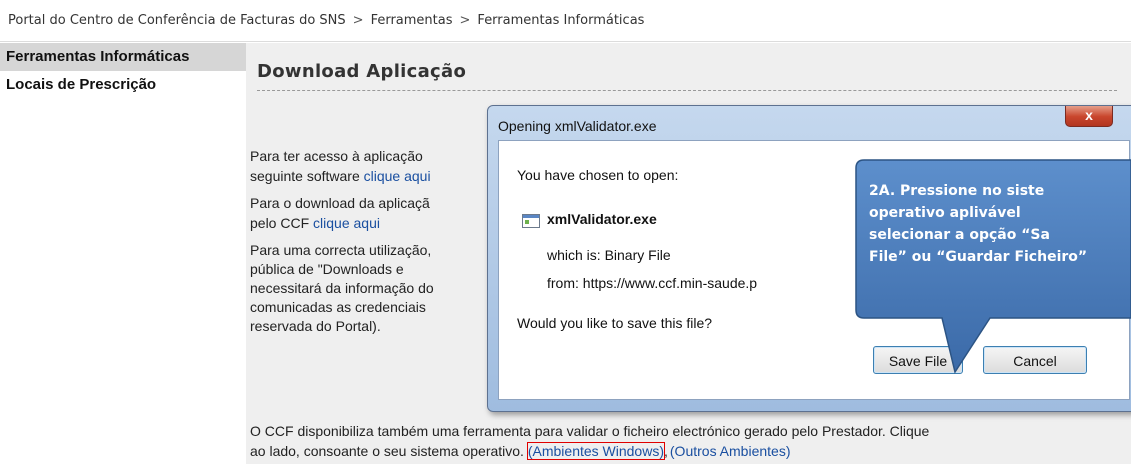 This screenshot has width=1131, height=464. What do you see at coordinates (615, 323) in the screenshot?
I see `save-question: Would you like to save this file?` at bounding box center [615, 323].